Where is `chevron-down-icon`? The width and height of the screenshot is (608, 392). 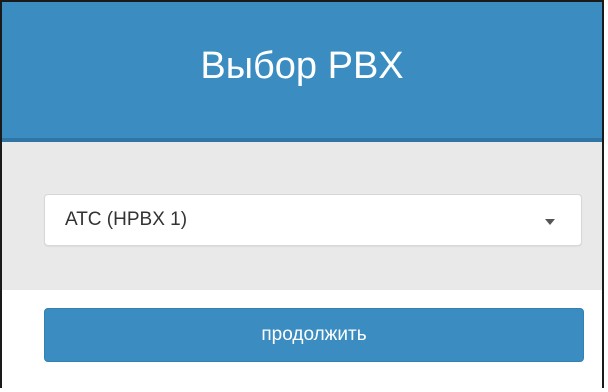
chevron-down-icon is located at coordinates (550, 222).